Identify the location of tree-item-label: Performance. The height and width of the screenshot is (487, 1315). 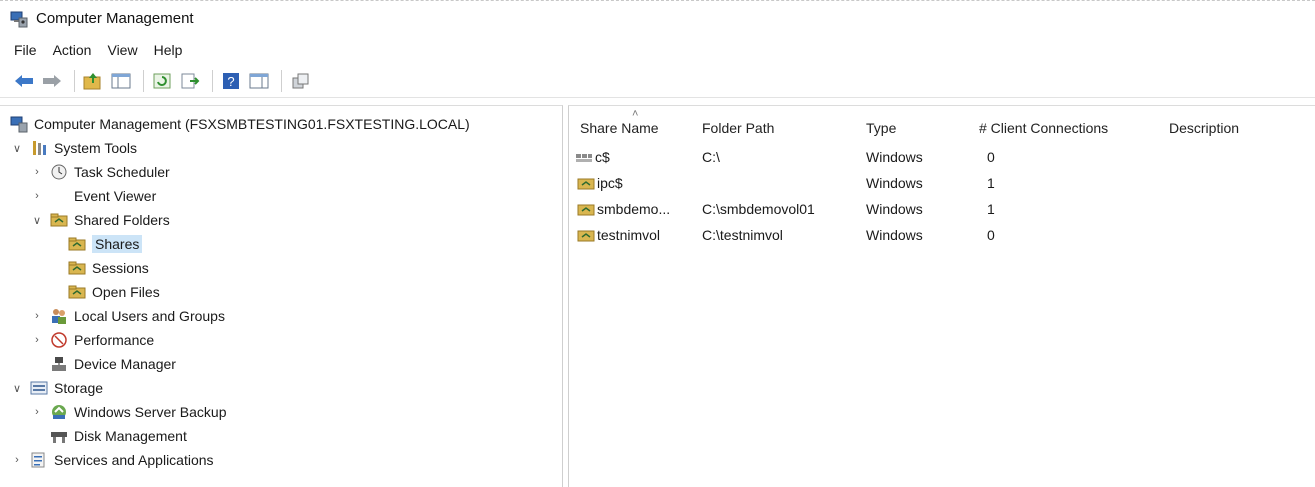
(114, 340).